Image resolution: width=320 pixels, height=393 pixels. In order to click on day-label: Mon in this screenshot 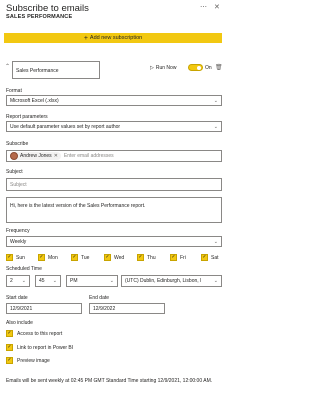, I will do `click(53, 257)`.